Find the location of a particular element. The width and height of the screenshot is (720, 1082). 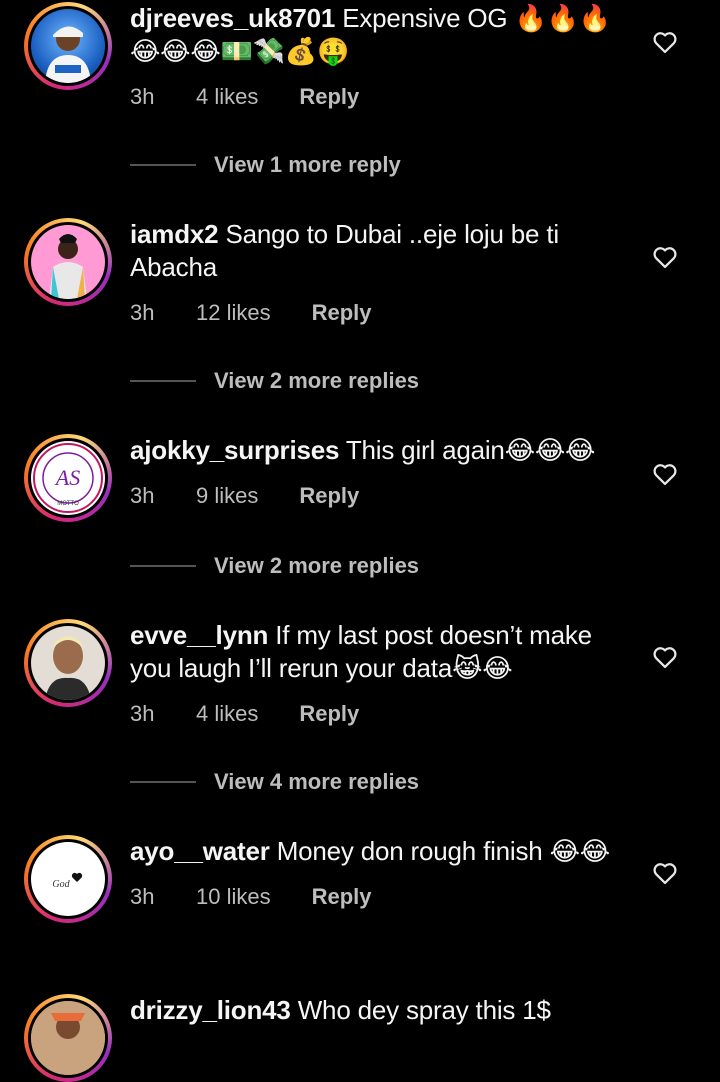

comment-username: iamdx2 is located at coordinates (174, 234).